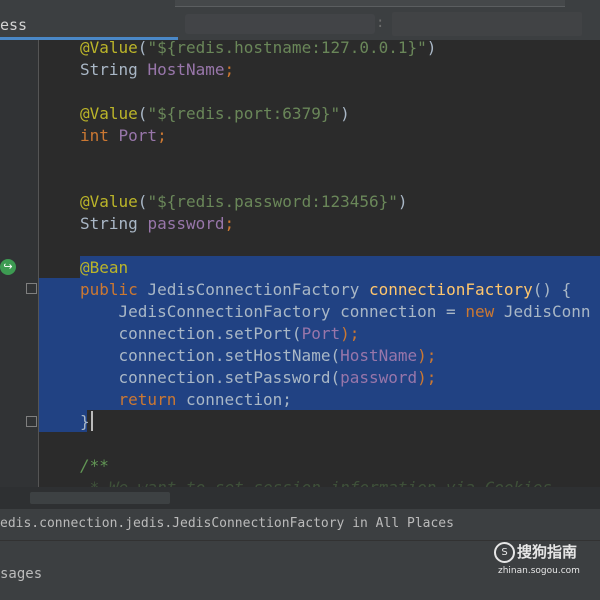 Image resolution: width=600 pixels, height=600 pixels. What do you see at coordinates (544, 562) in the screenshot?
I see `sogou-watermark: S 搜狗指南 zhinan.sogou.com` at bounding box center [544, 562].